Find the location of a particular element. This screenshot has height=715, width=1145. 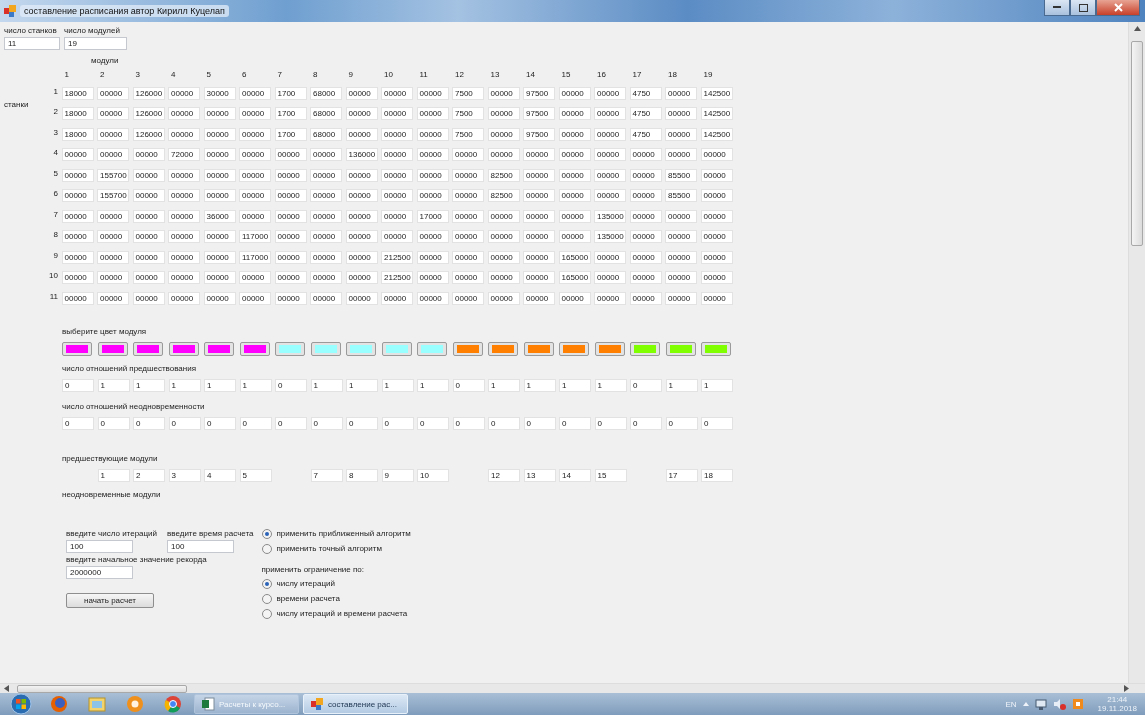

cost-field: 17000 is located at coordinates (432, 216).